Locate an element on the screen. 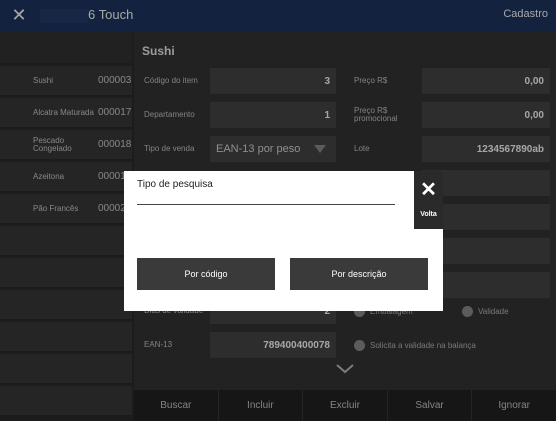 This screenshot has height=421, width=556. search-input is located at coordinates (266, 199).